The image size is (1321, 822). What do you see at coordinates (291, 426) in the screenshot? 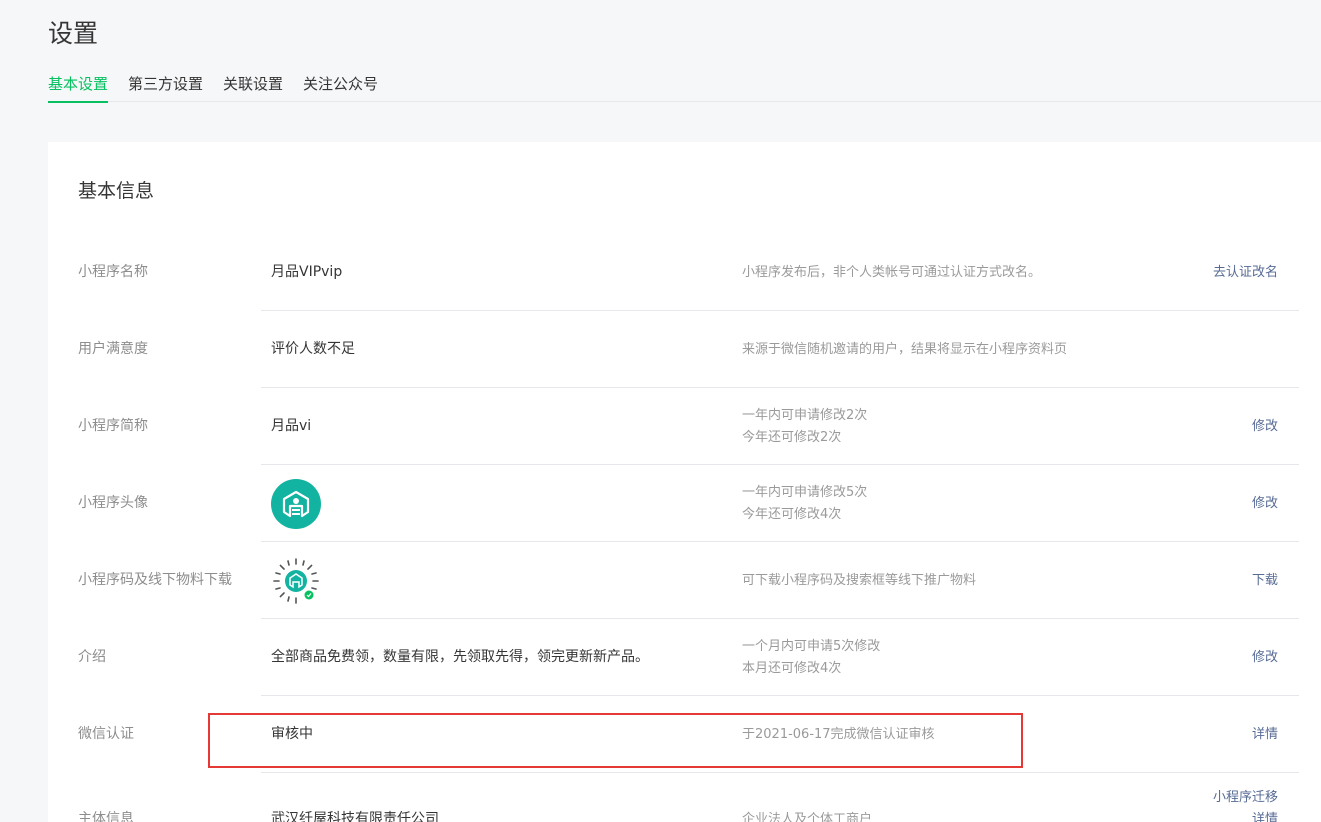
I see `short-name-value: 月品vi` at bounding box center [291, 426].